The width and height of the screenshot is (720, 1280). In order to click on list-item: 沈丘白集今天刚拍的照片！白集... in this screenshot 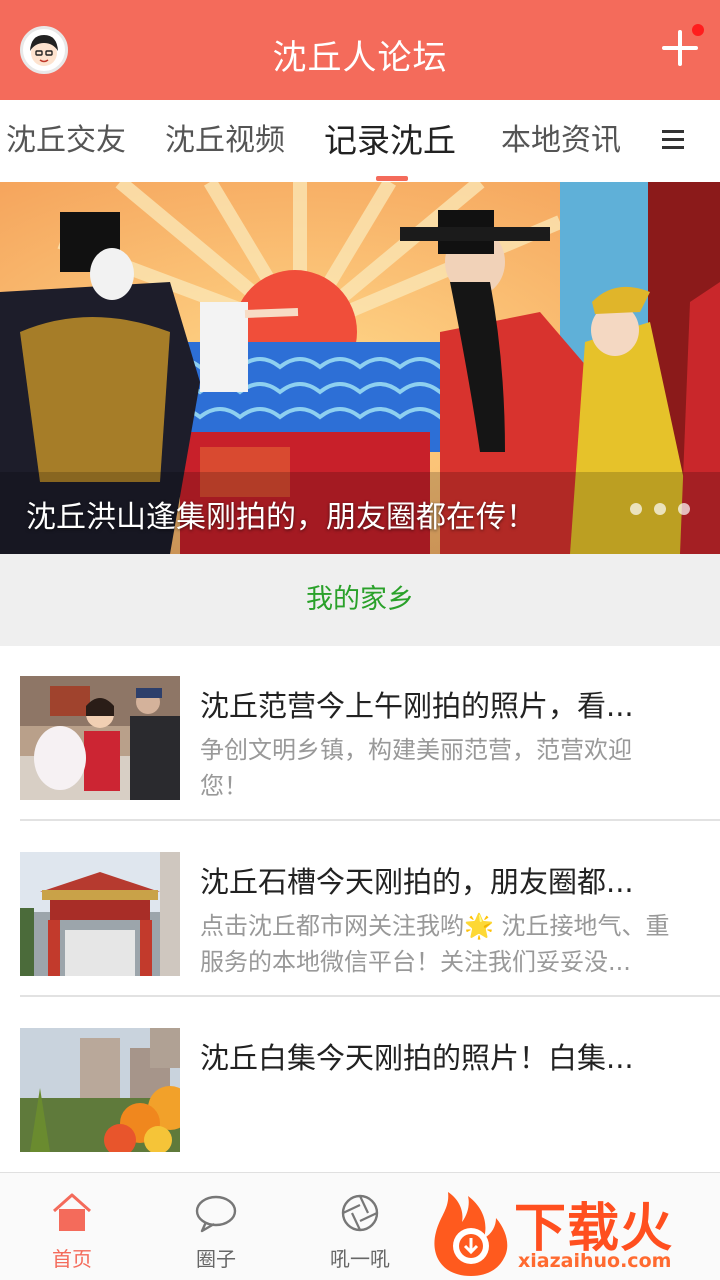, I will do `click(360, 1085)`.